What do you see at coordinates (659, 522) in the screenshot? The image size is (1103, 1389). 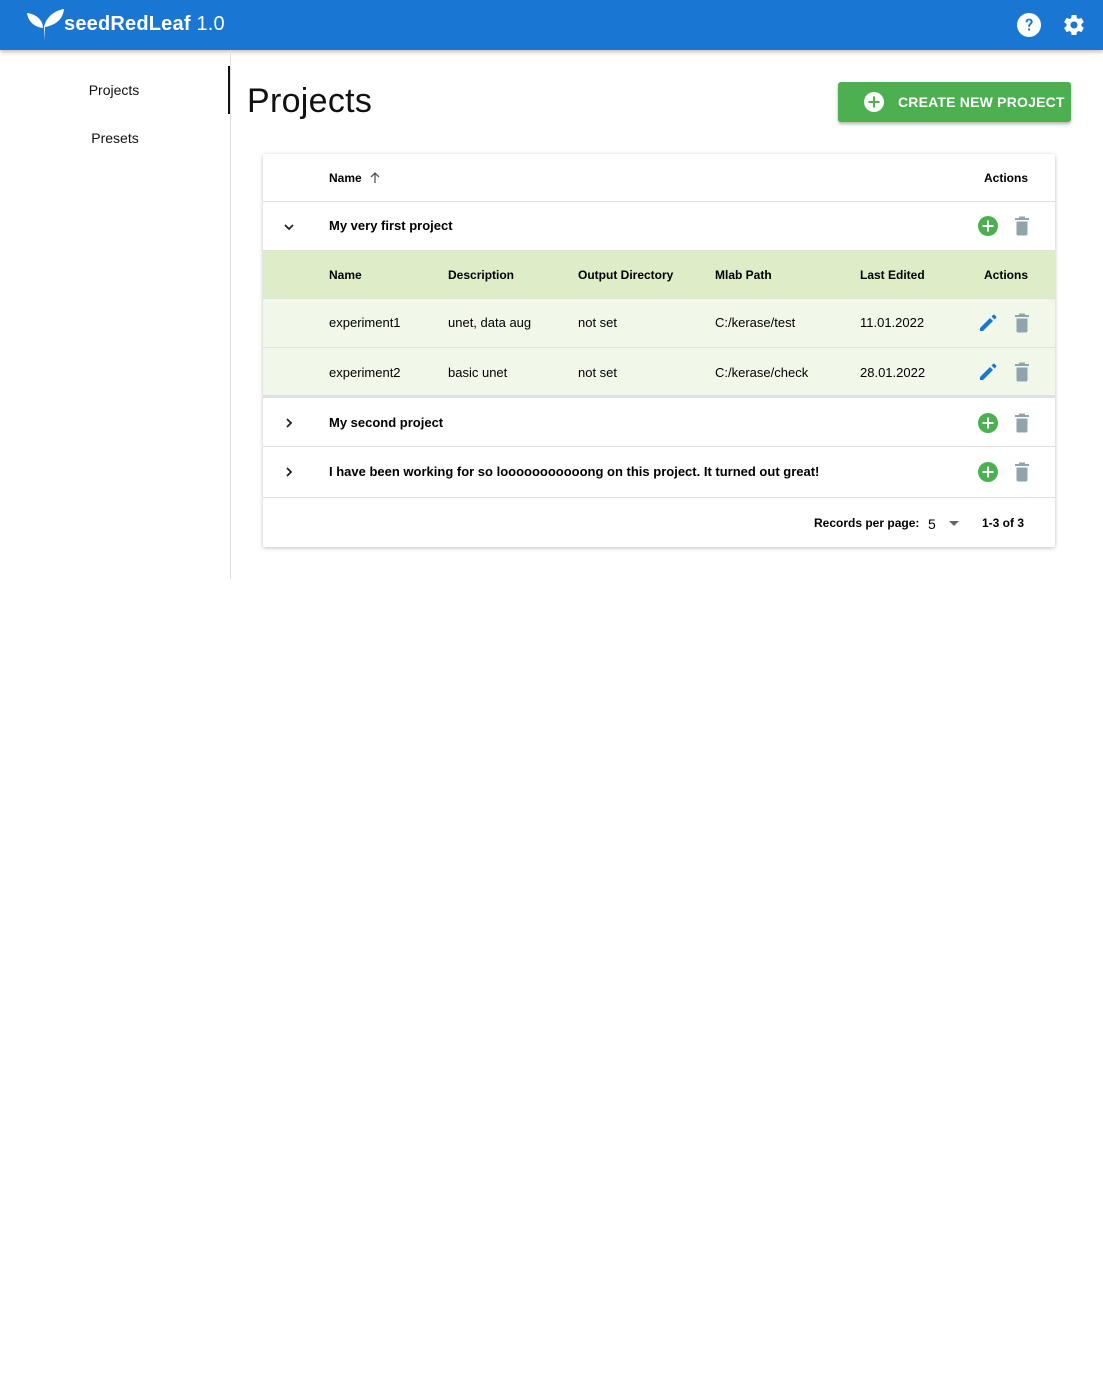 I see `table-pagination: Records per page: 5 1-3 of 3` at bounding box center [659, 522].